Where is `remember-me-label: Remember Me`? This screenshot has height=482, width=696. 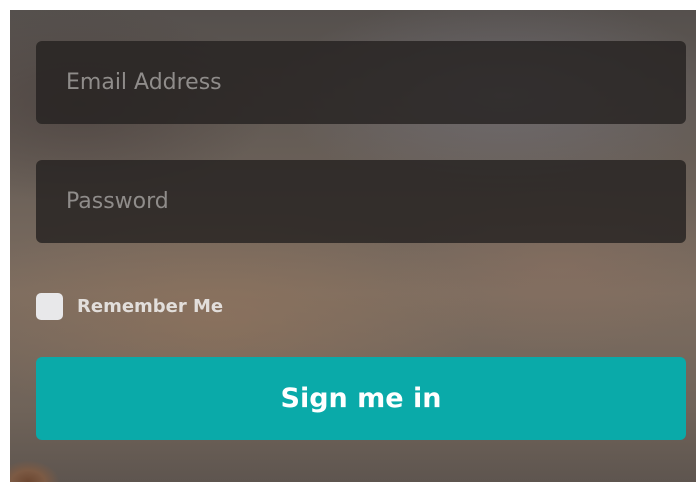
remember-me-label: Remember Me is located at coordinates (150, 306).